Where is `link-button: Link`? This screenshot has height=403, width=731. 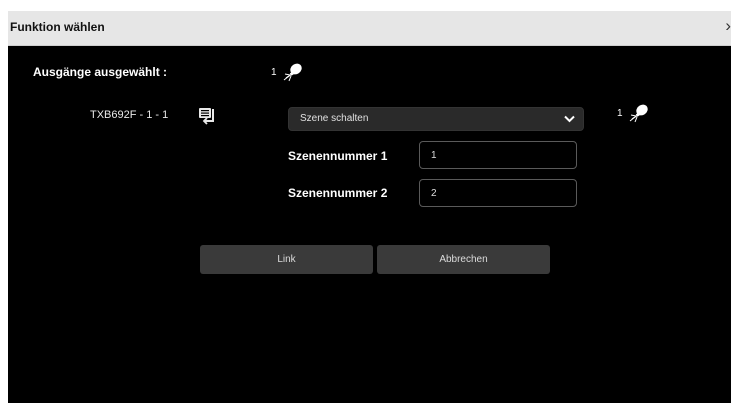 link-button: Link is located at coordinates (286, 259).